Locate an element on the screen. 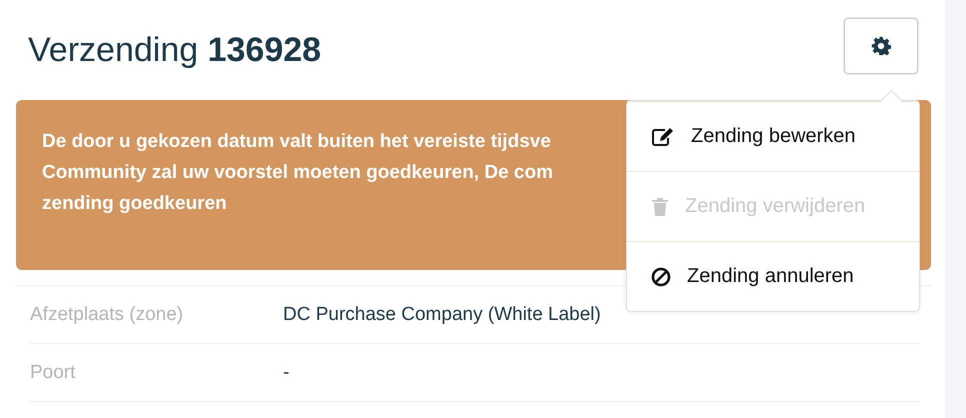 This screenshot has width=966, height=418. ban-icon is located at coordinates (661, 276).